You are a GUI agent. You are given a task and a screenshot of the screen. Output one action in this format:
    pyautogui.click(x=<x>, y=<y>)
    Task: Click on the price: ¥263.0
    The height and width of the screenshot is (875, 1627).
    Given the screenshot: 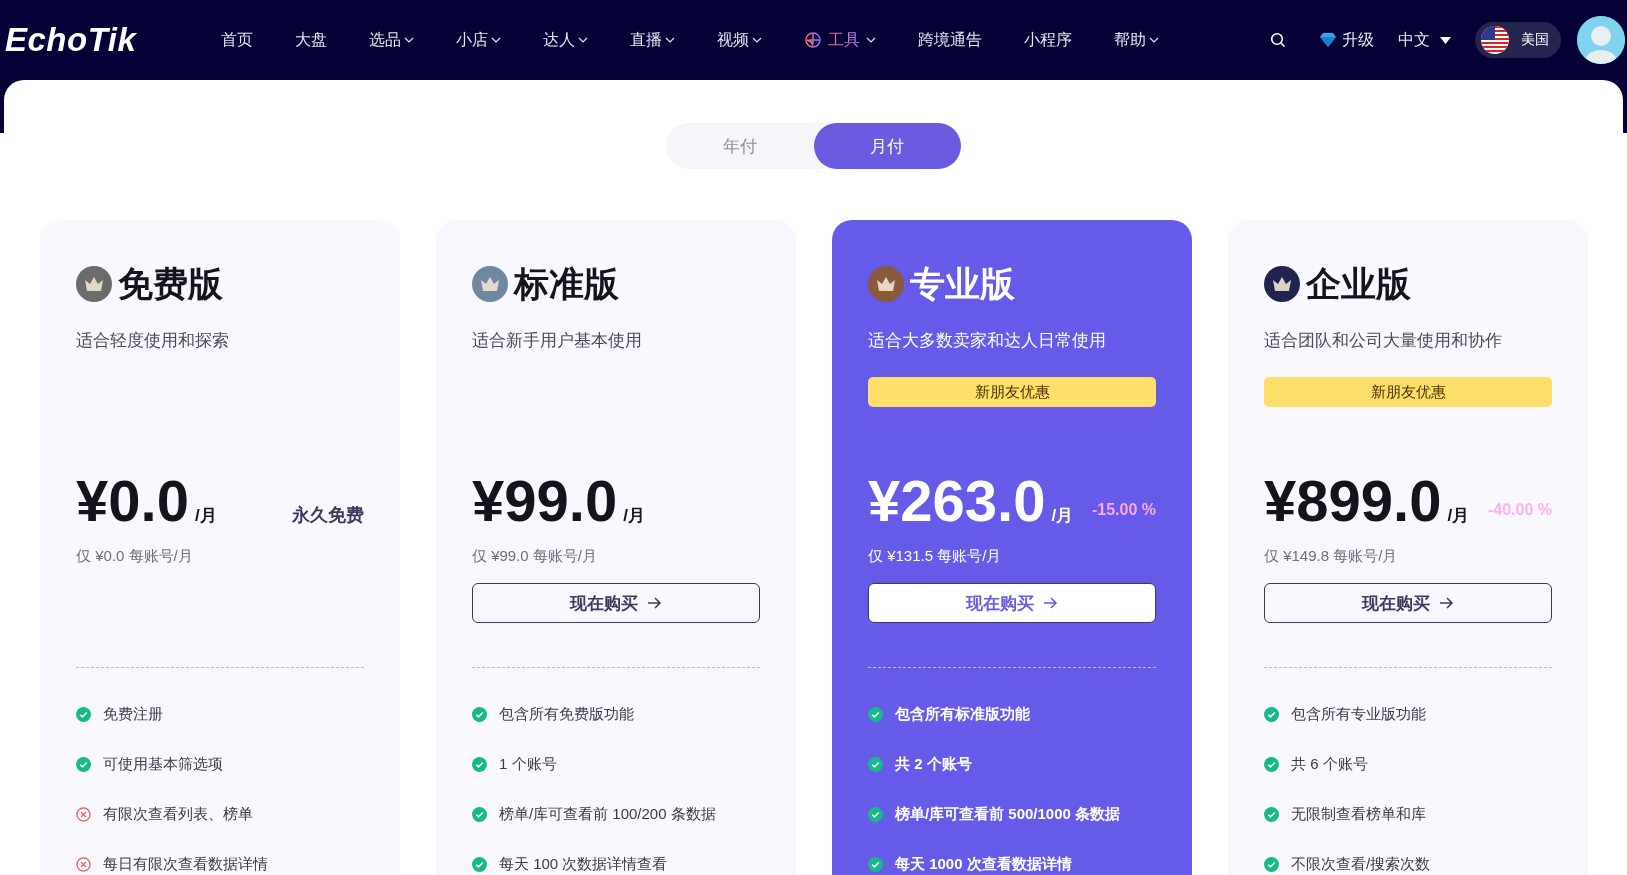 What is the action you would take?
    pyautogui.click(x=957, y=501)
    